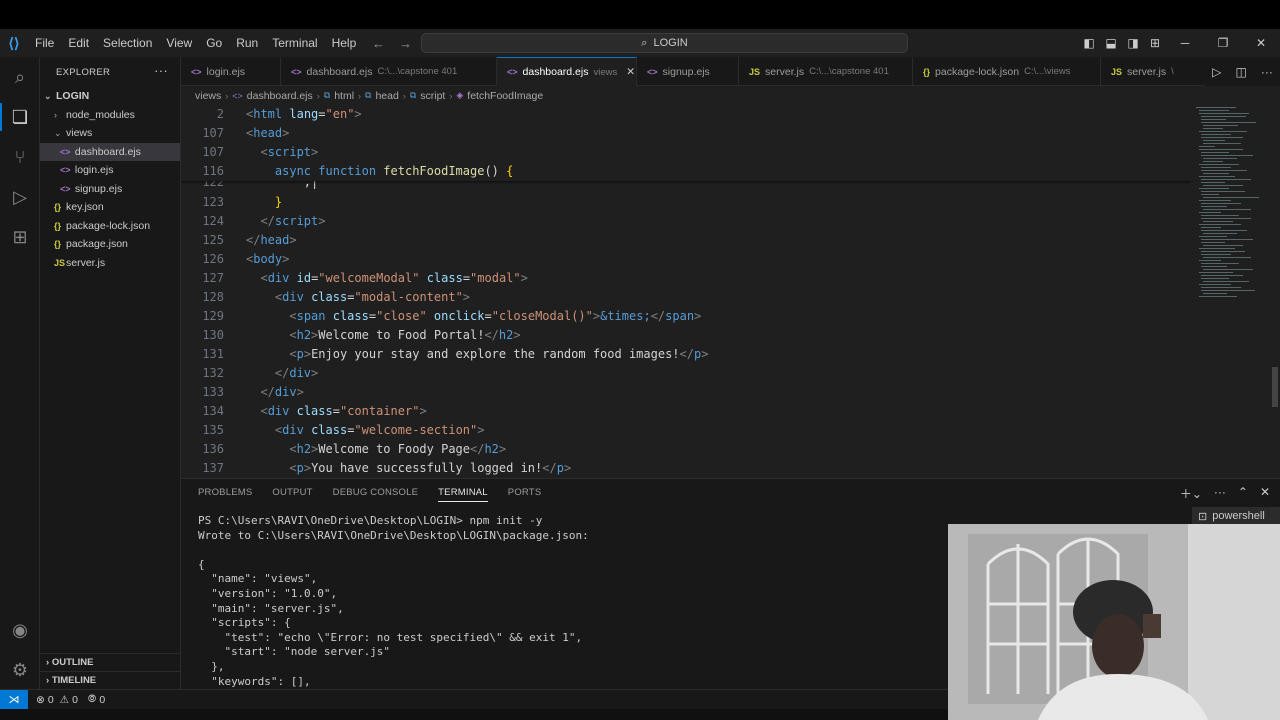  I want to click on extensions-icon: ⊞, so click(20, 237).